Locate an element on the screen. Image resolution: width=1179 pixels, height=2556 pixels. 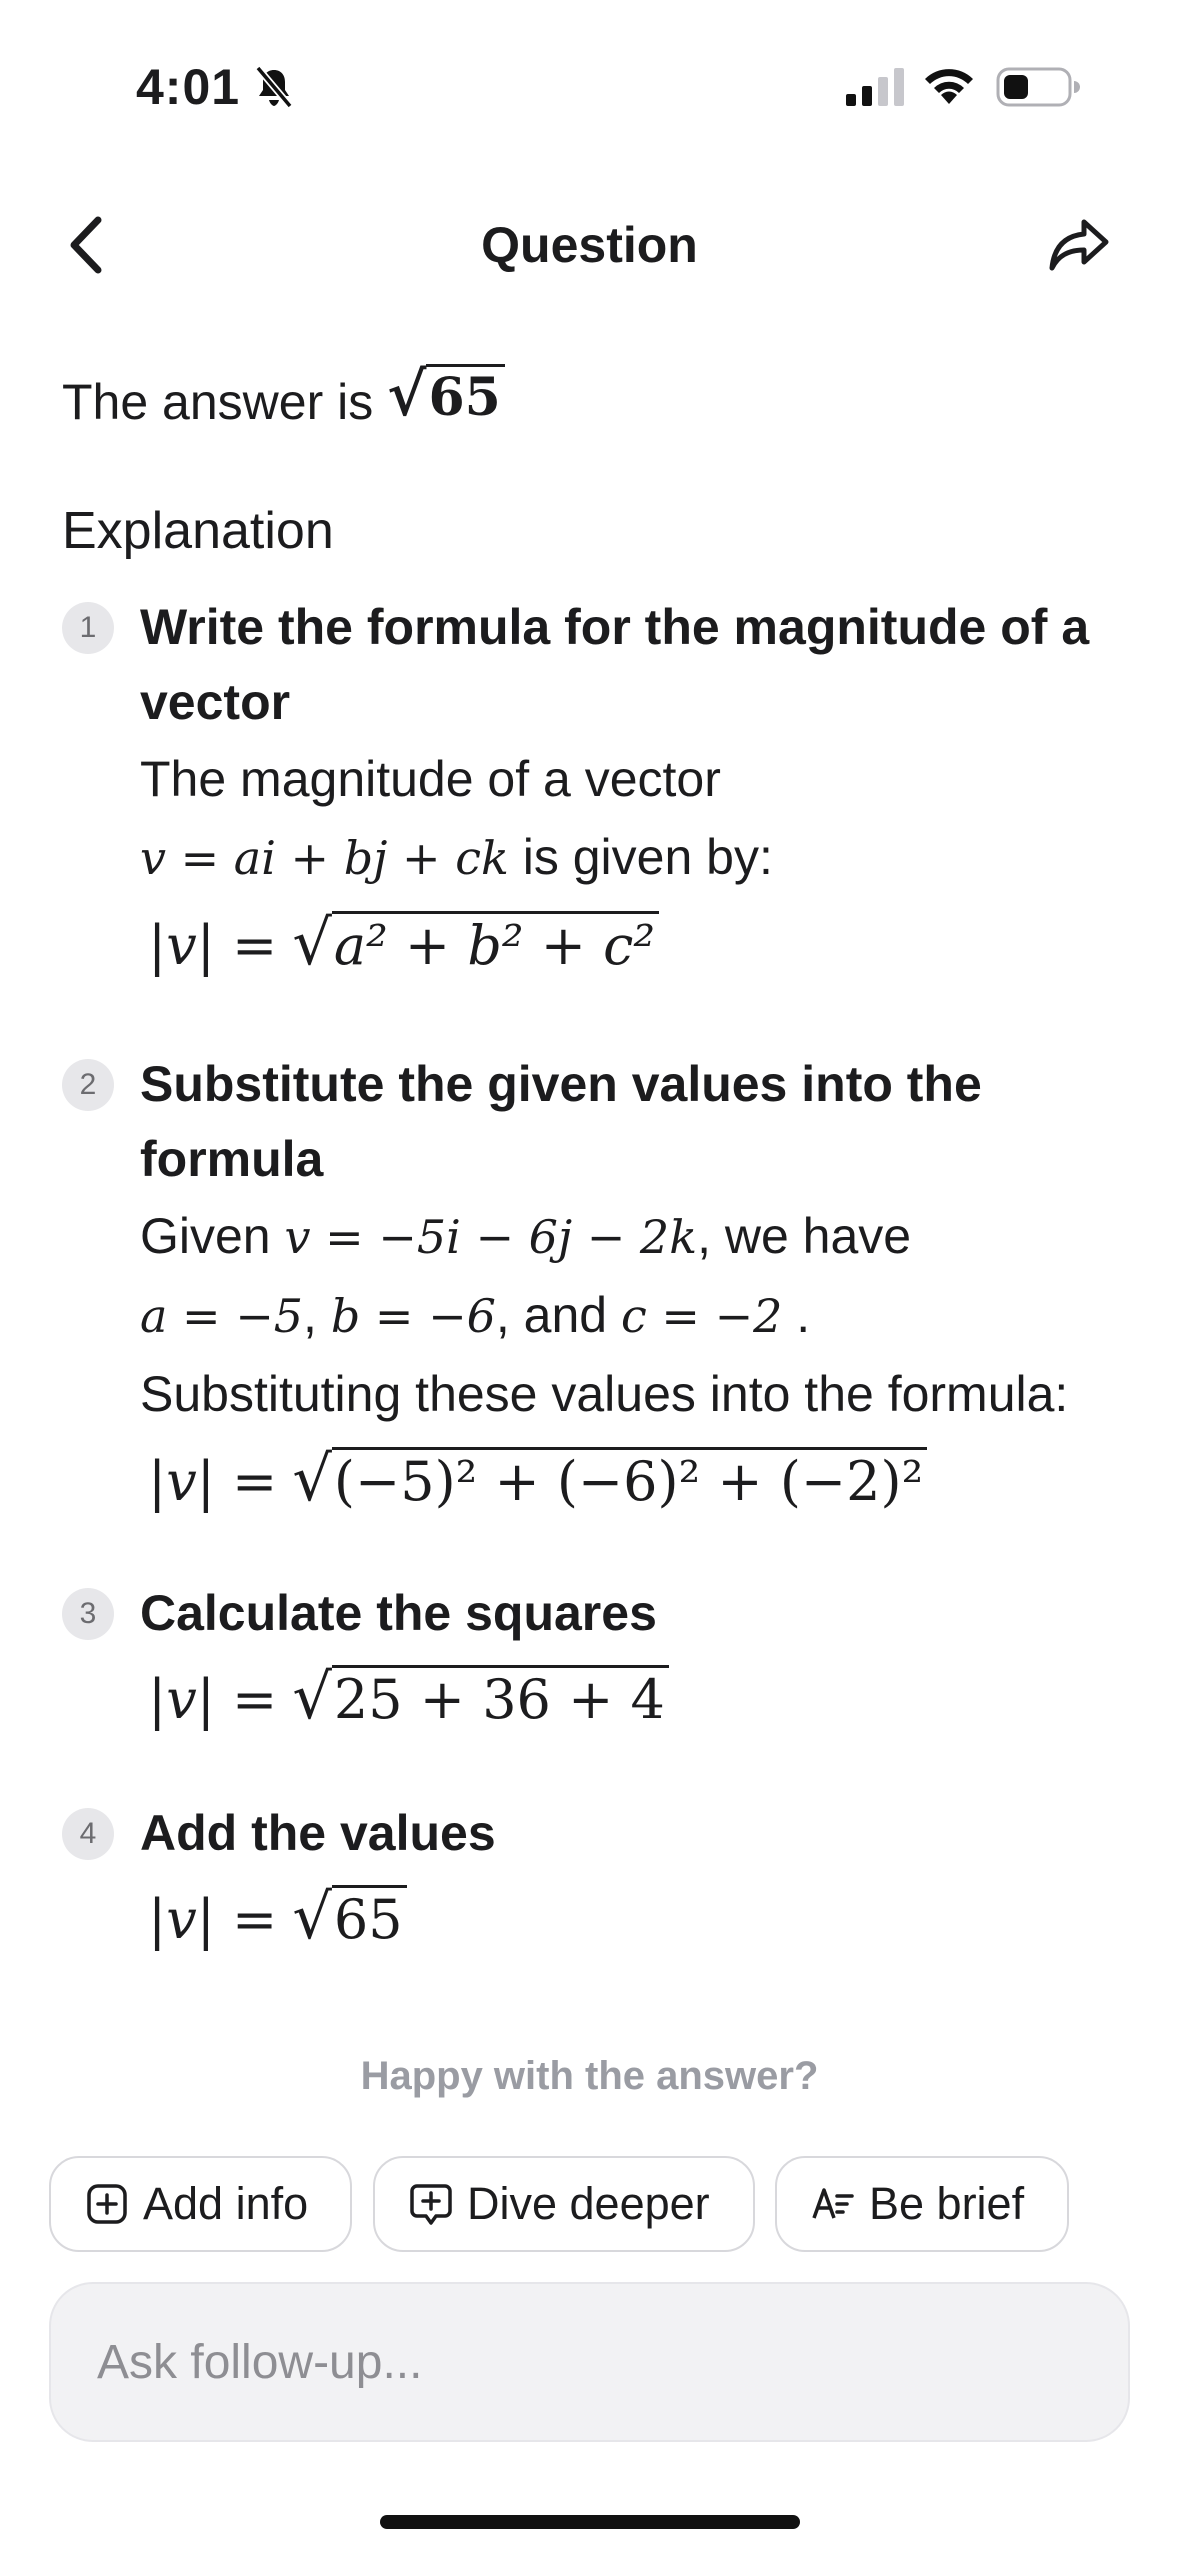
explanation-heading: Explanation is located at coordinates (198, 531).